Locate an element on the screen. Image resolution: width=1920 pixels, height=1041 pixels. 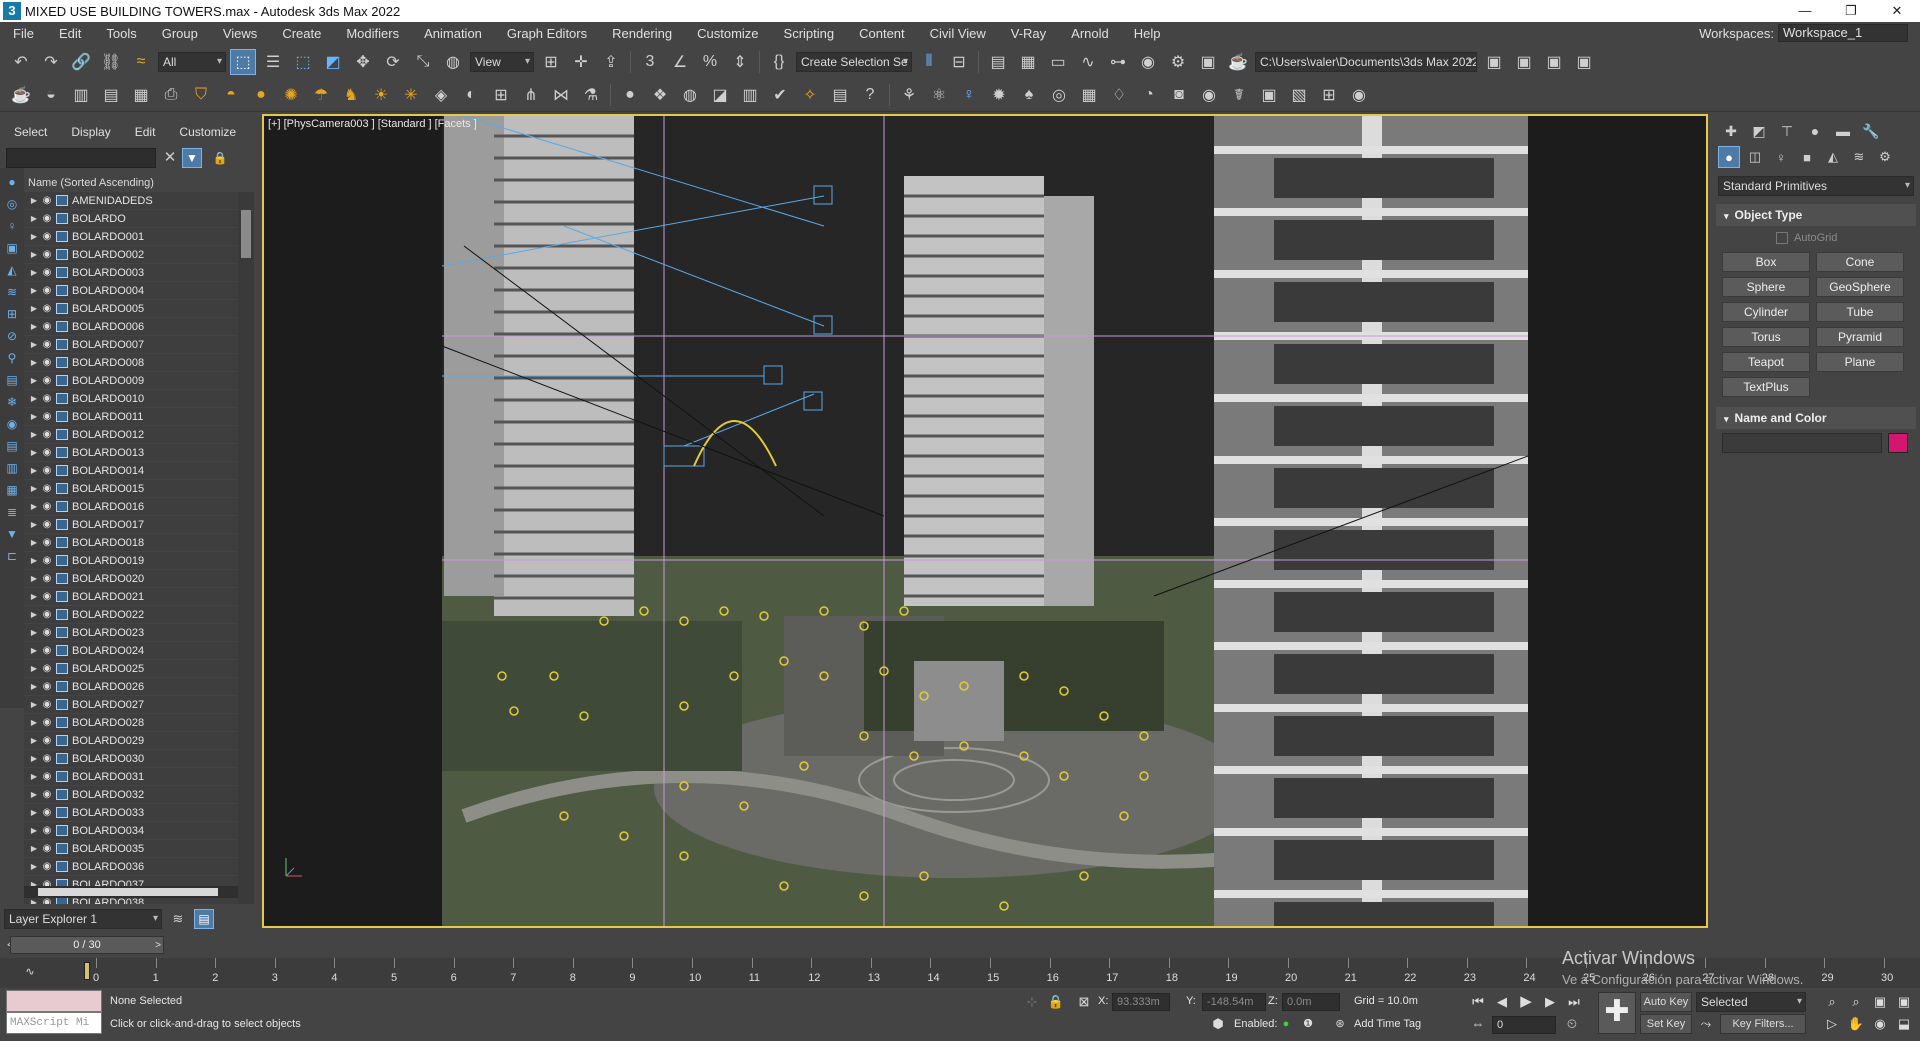
zoom-all-icon: ⌕ is located at coordinates (1856, 1002).